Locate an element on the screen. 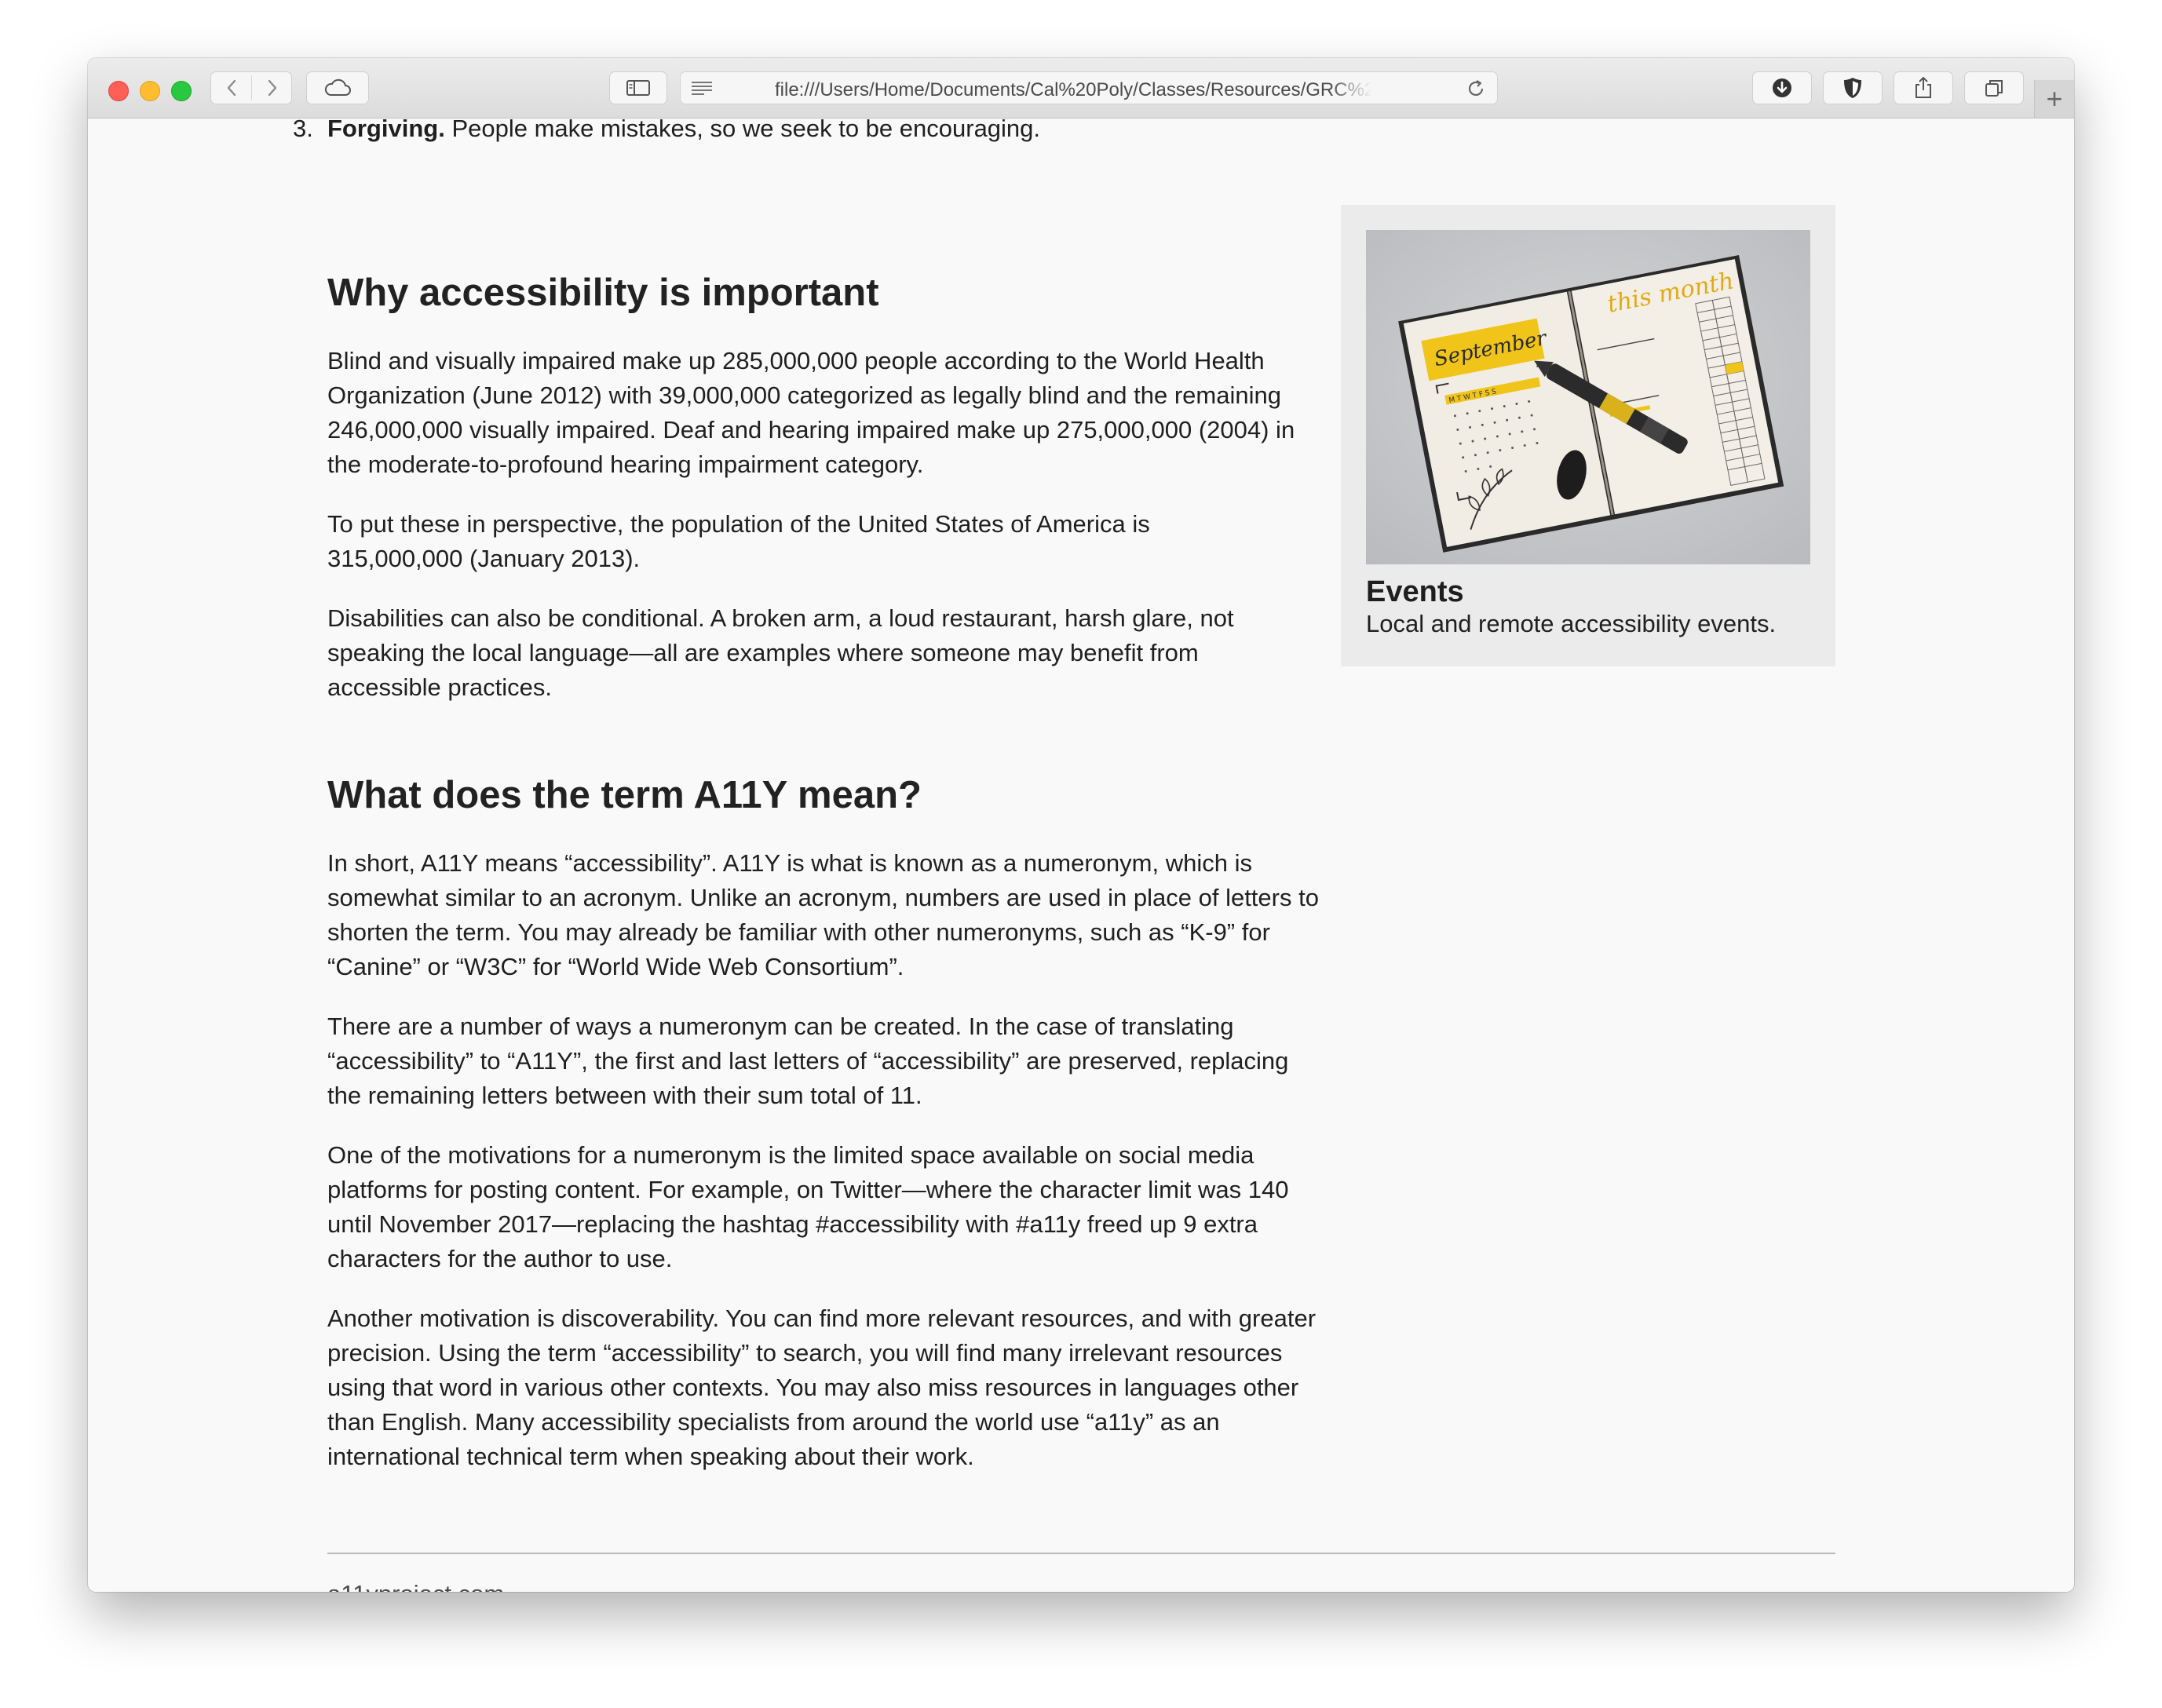 This screenshot has height=1708, width=2162. card-title: Events is located at coordinates (1415, 592).